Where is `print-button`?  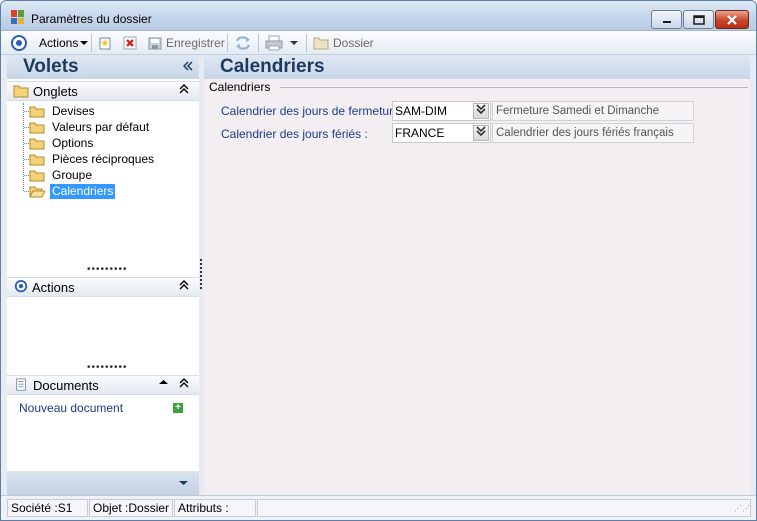
print-button is located at coordinates (281, 43).